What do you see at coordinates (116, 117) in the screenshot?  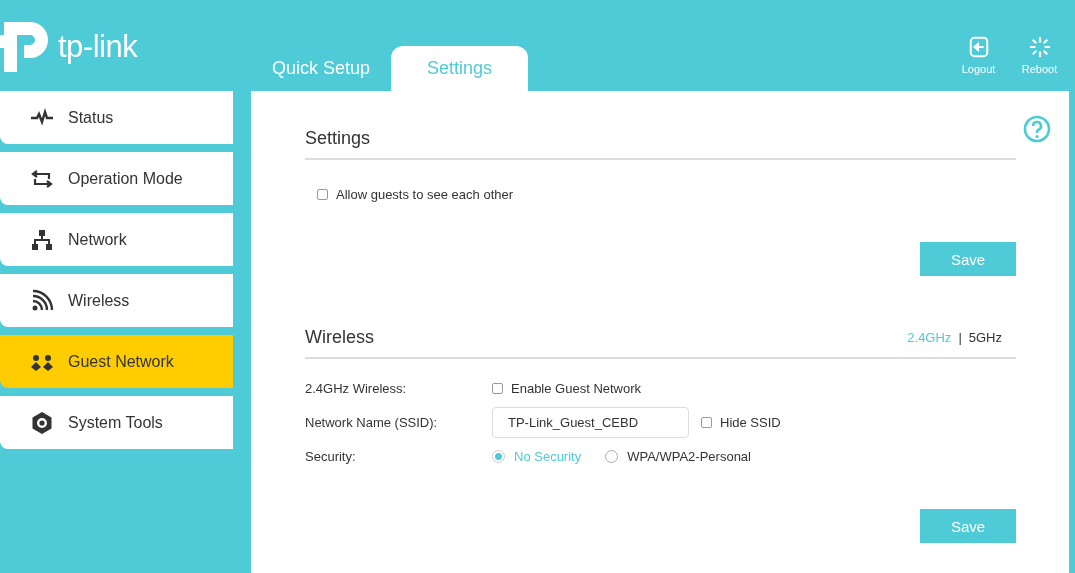 I see `sidebar-item: Status` at bounding box center [116, 117].